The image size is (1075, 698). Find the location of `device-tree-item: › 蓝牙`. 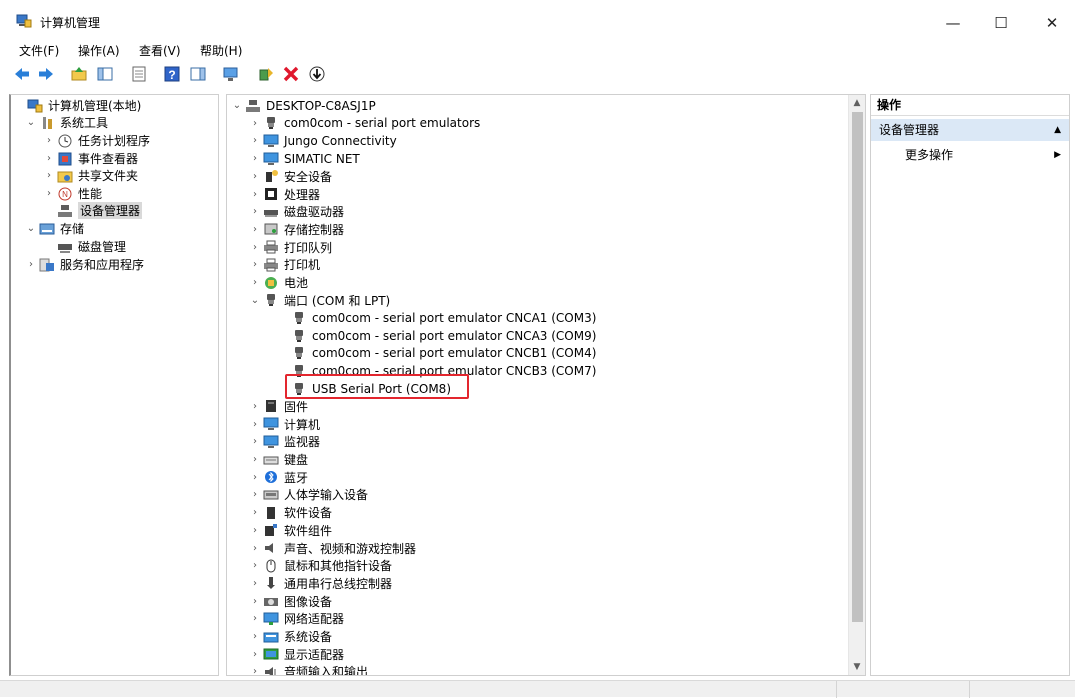

device-tree-item: › 蓝牙 is located at coordinates (278, 477).